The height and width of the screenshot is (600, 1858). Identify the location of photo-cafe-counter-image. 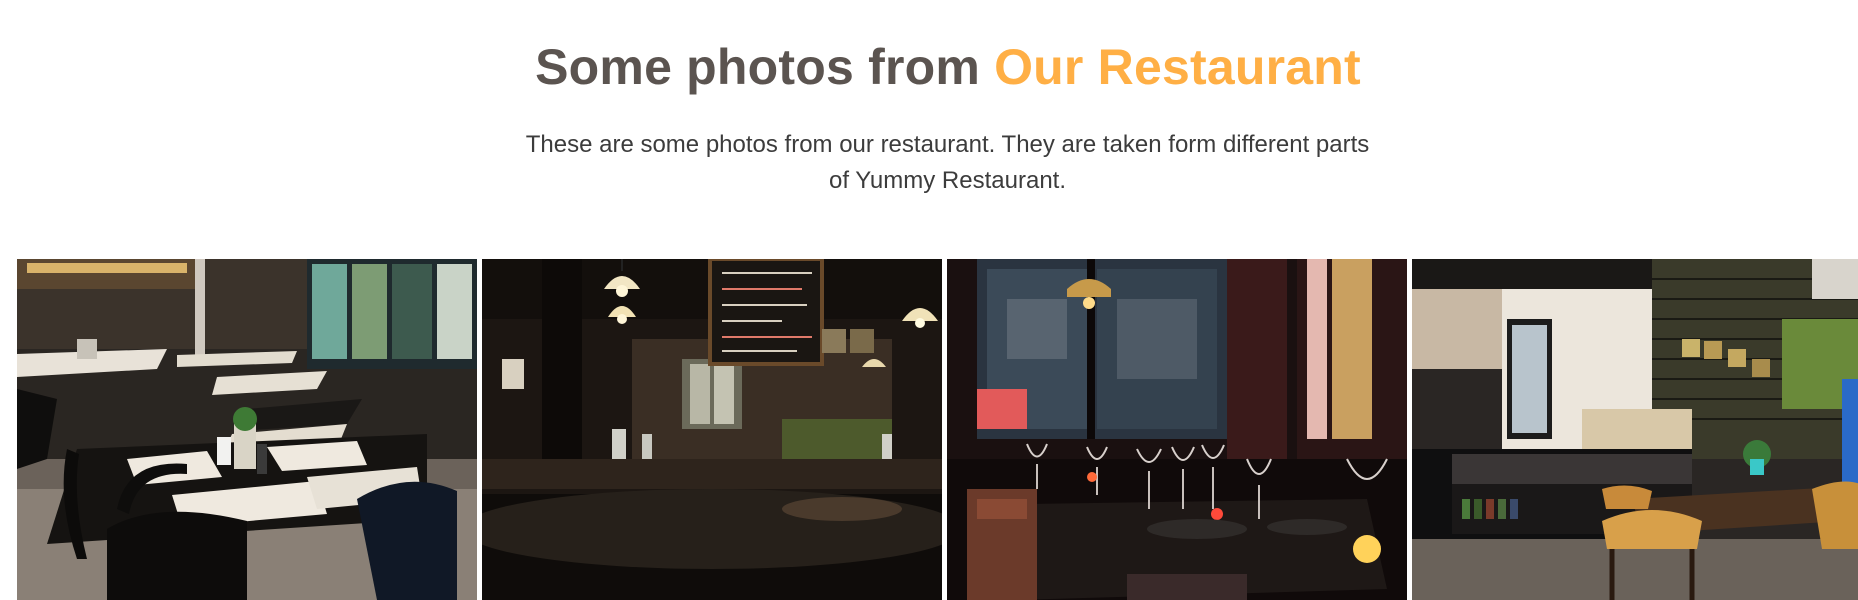
(1635, 429).